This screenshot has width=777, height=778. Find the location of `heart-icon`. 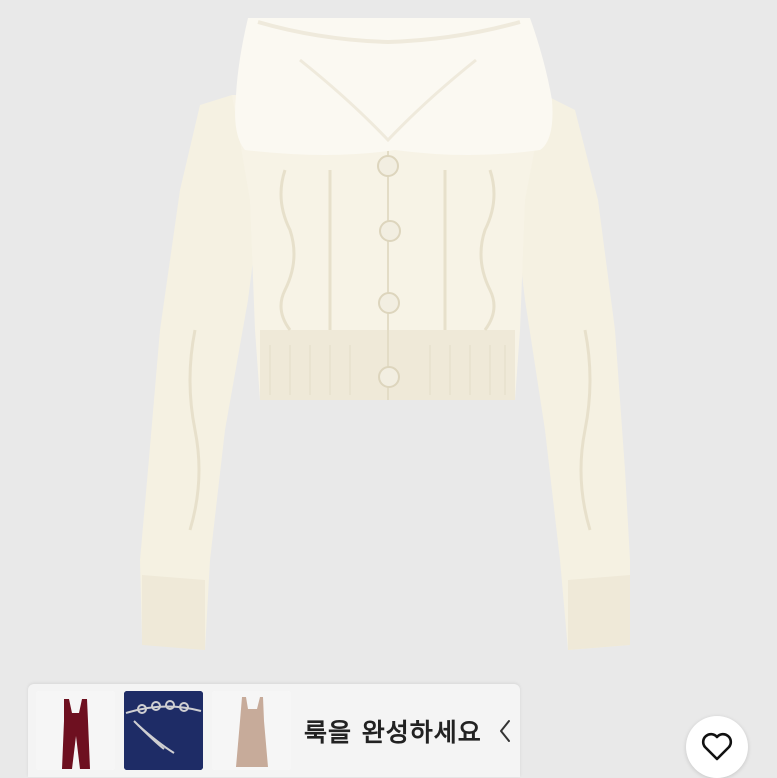

heart-icon is located at coordinates (717, 746).